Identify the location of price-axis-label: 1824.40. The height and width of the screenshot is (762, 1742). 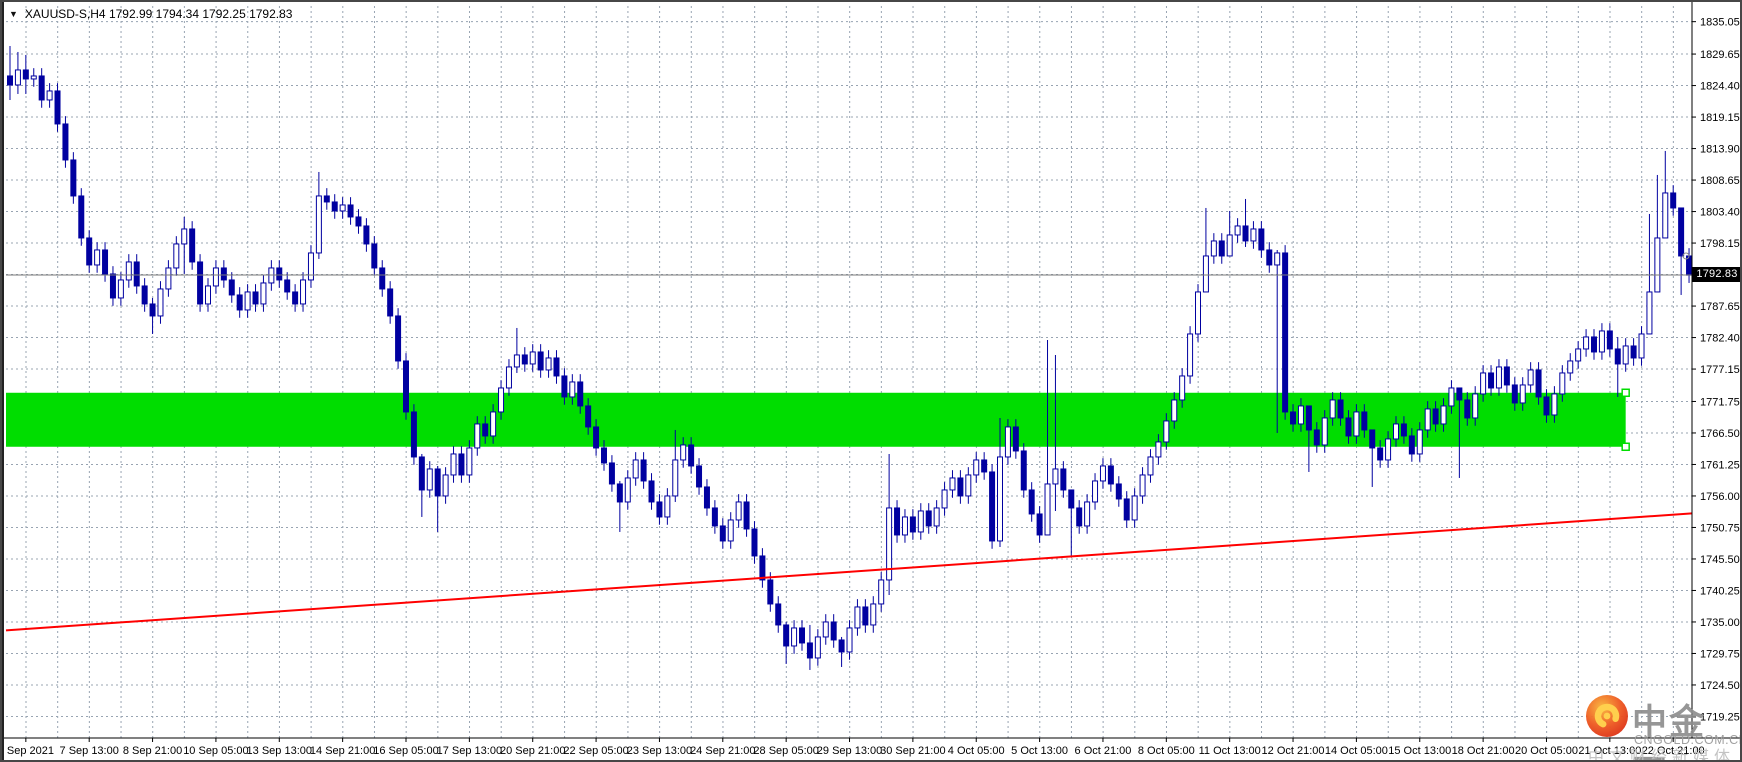
(1720, 87).